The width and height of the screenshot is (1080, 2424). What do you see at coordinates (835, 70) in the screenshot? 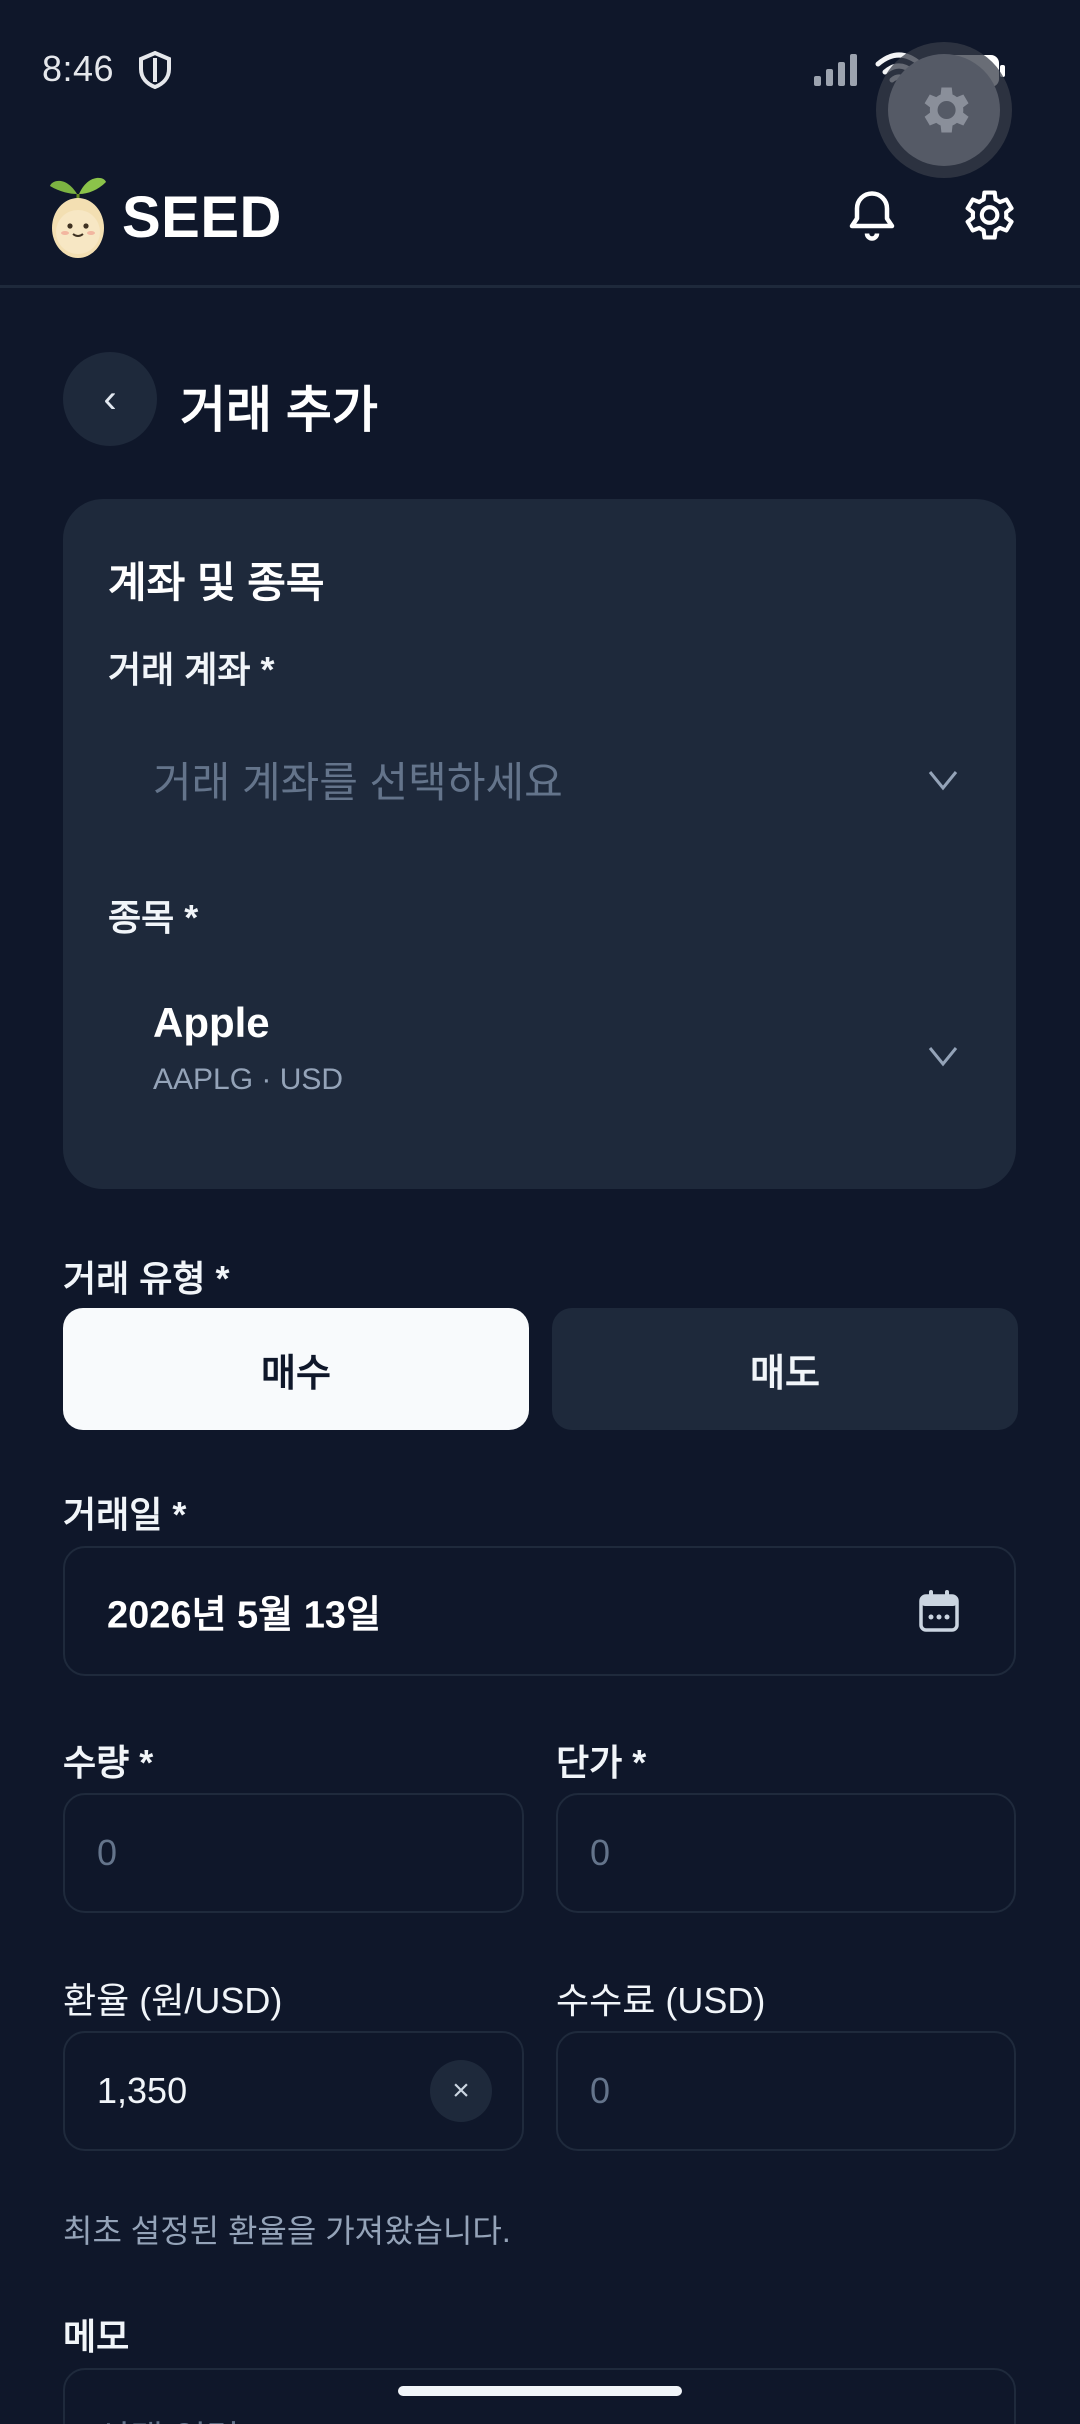
I see `signal-icon` at bounding box center [835, 70].